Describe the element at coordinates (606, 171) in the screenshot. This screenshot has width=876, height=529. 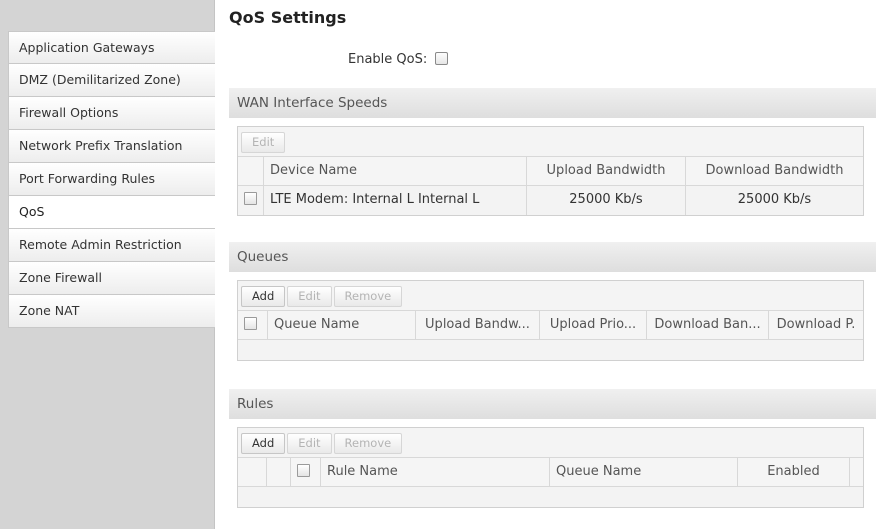
I see `wan-col-upload: Upload Bandwidth` at that location.